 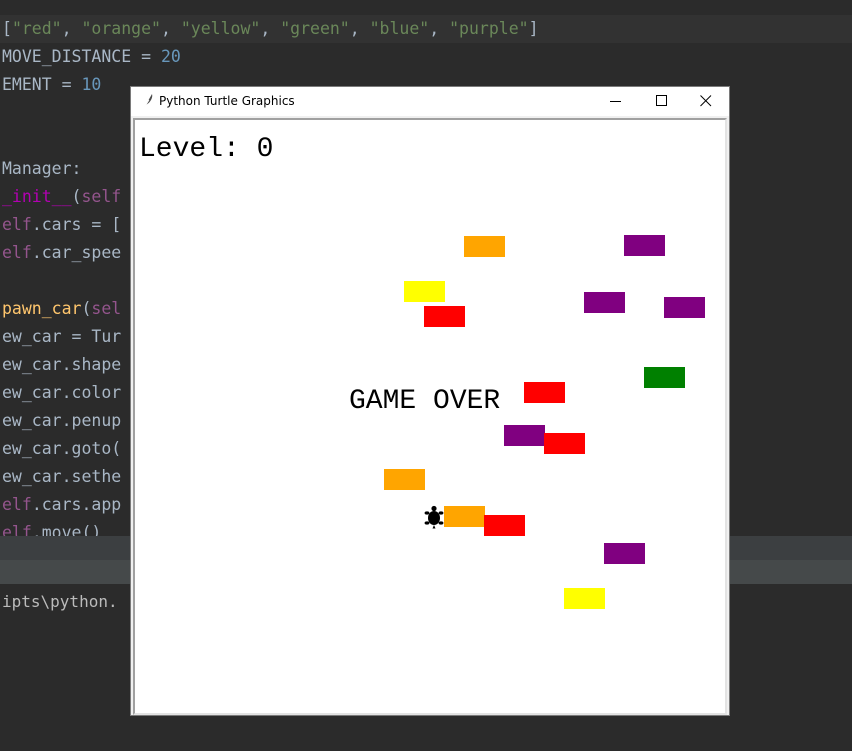 I want to click on close-button, so click(x=706, y=101).